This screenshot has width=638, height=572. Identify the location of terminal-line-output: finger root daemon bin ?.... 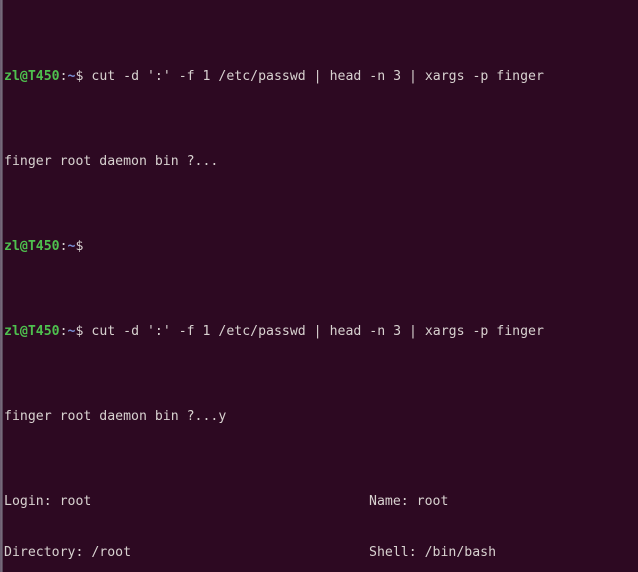
(321, 161).